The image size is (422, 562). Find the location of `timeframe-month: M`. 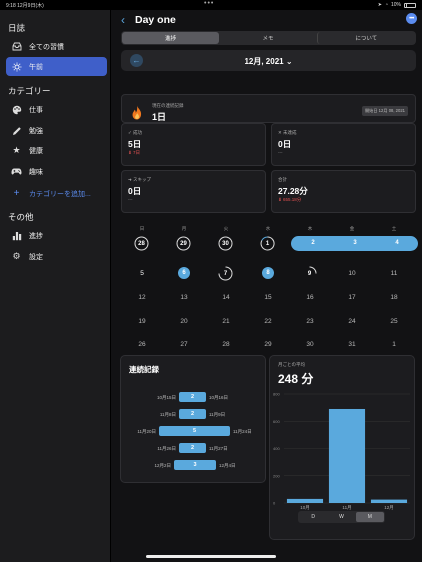

timeframe-month: M is located at coordinates (369, 517).